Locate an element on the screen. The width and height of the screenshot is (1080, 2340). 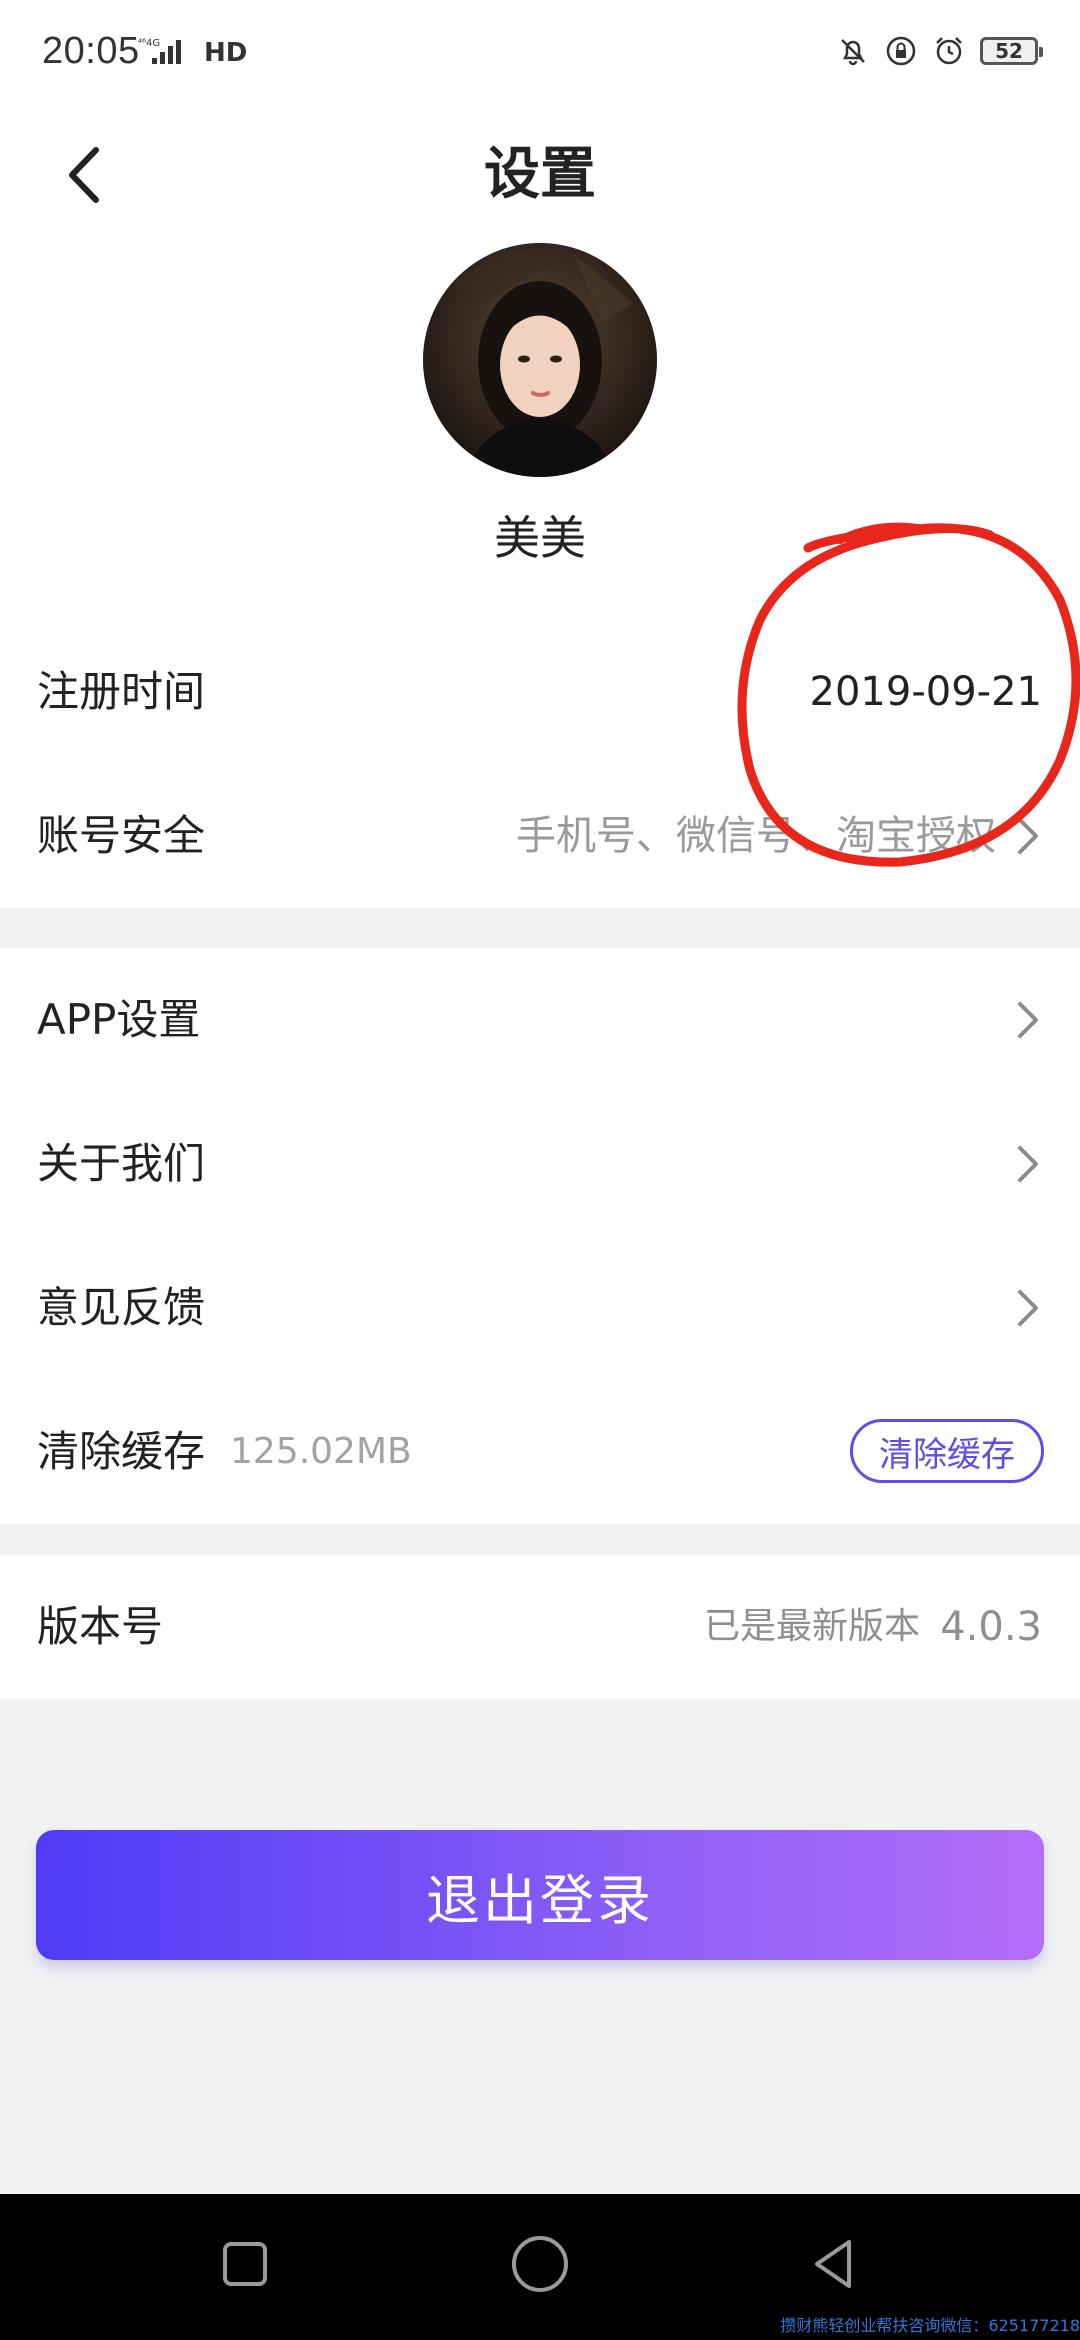
register-time-row: 注册时间 2019-09-21 is located at coordinates (540, 692).